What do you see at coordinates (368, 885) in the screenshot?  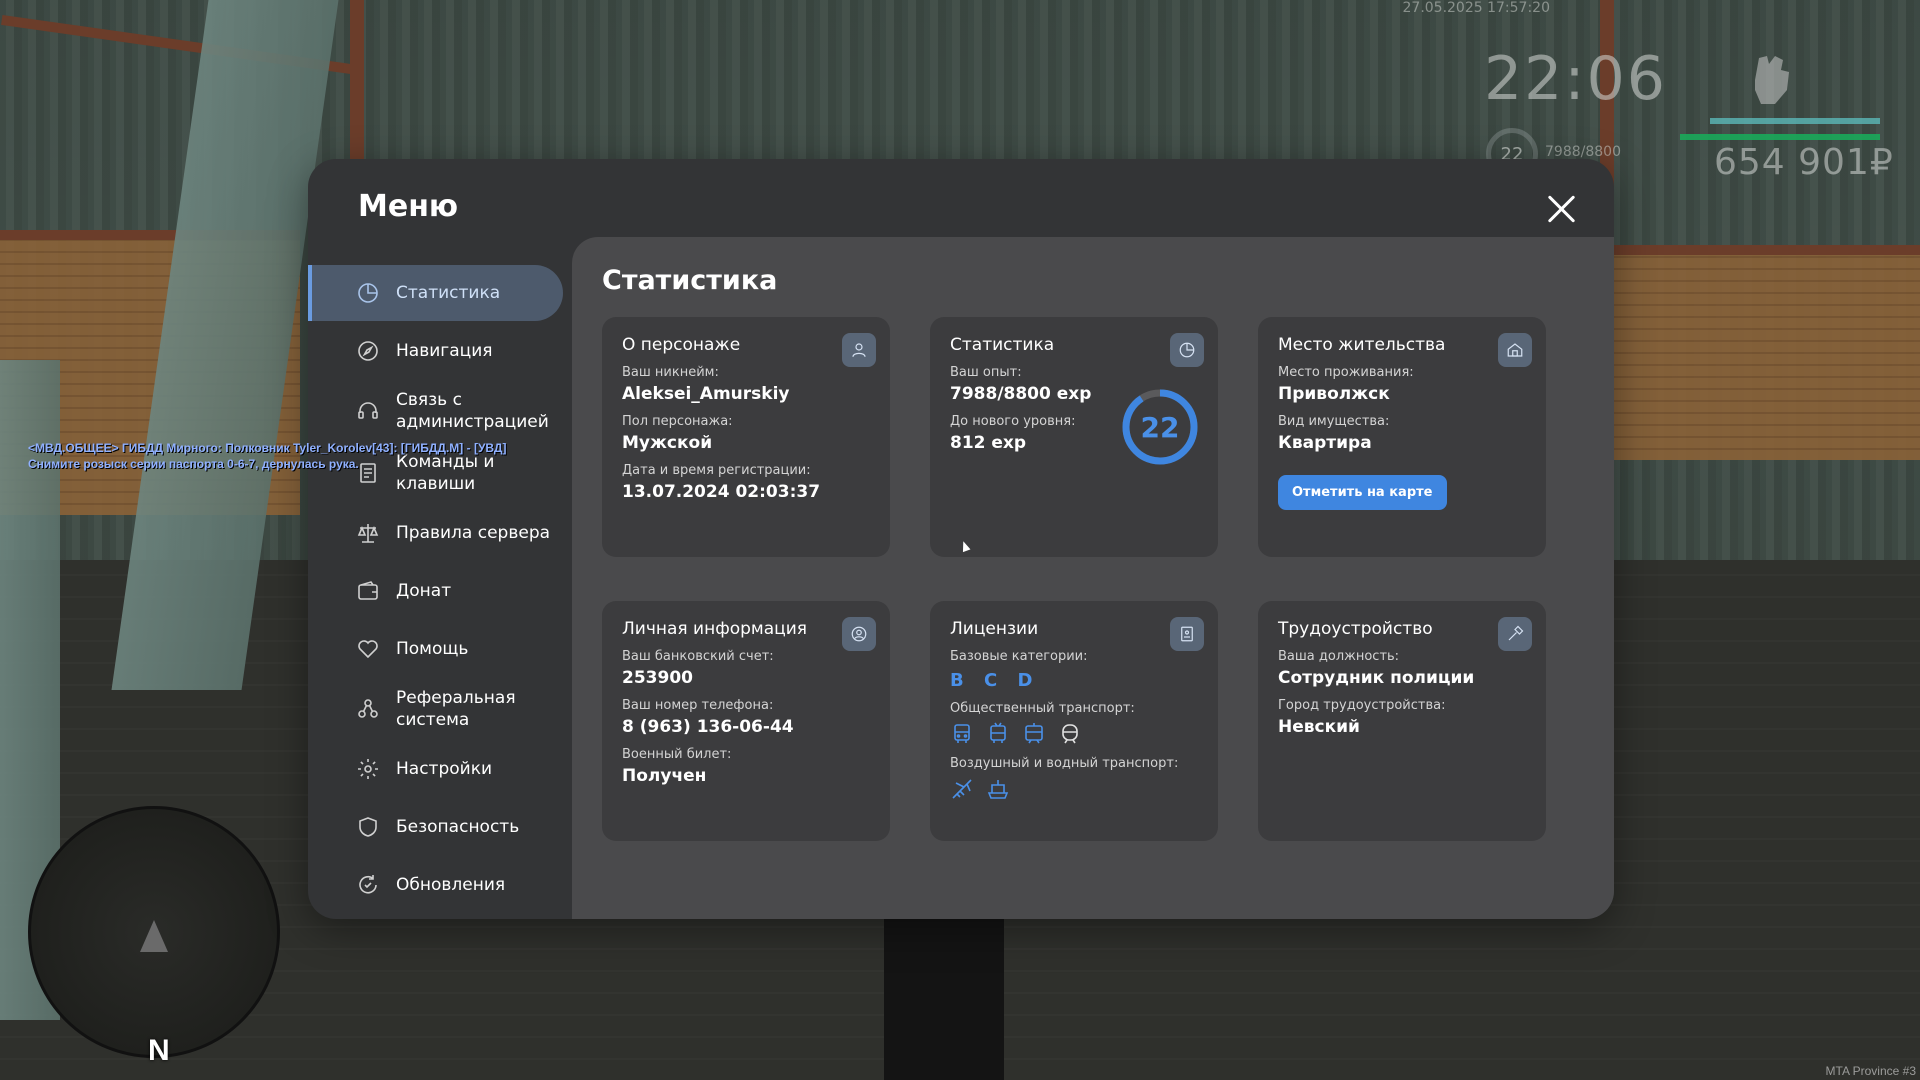 I see `refresh-icon` at bounding box center [368, 885].